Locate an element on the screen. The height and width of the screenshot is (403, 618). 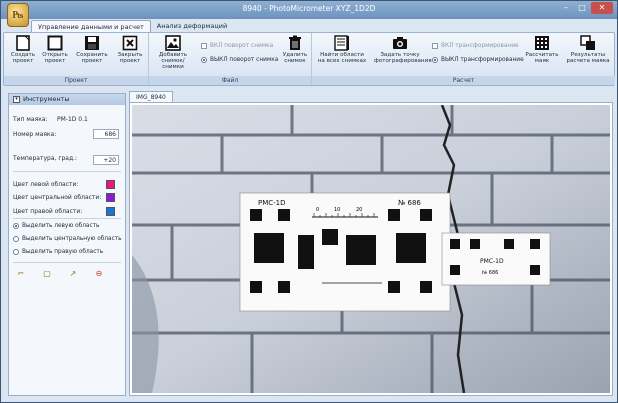
calculator-icon is located at coordinates (542, 43).